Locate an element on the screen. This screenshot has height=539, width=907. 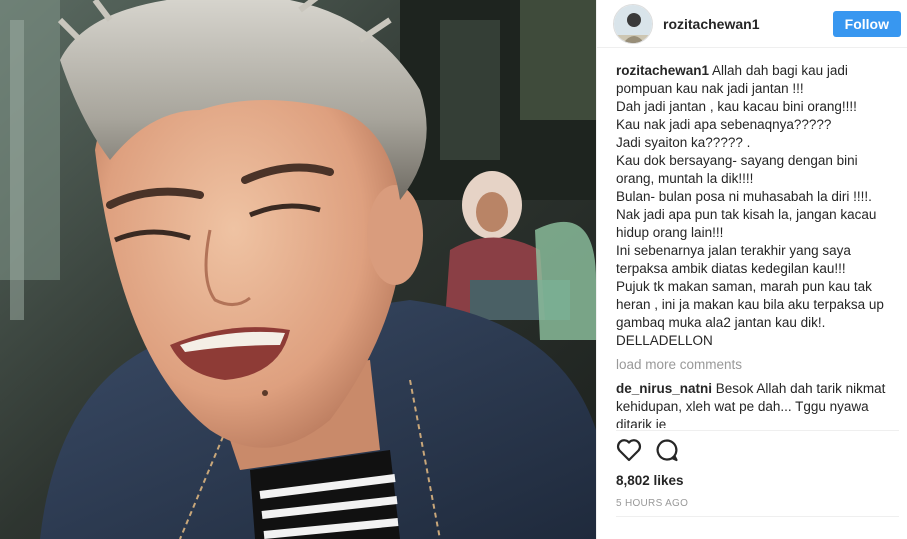
load-more-comments-link: load more comments is located at coordinates (757, 365).